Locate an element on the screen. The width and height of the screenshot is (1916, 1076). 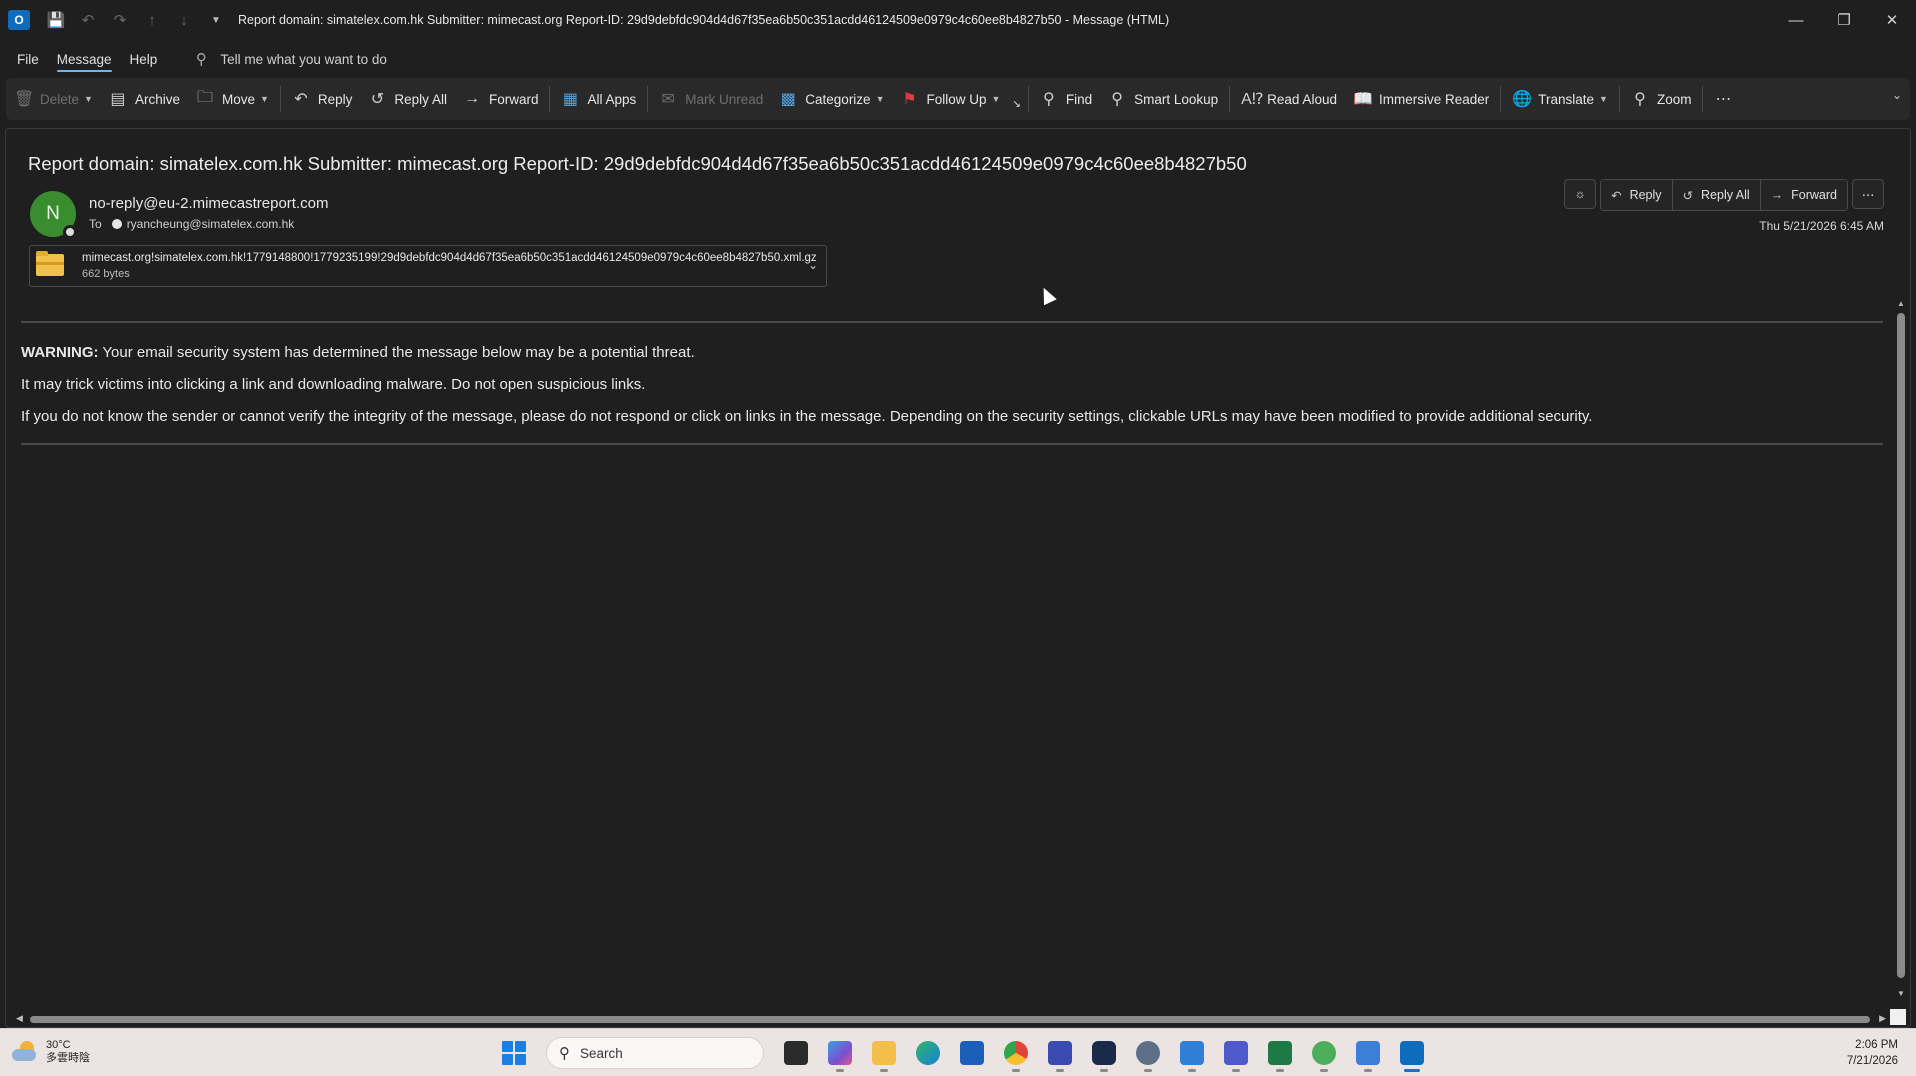
reply-button: ↶ Reply is located at coordinates (322, 99).